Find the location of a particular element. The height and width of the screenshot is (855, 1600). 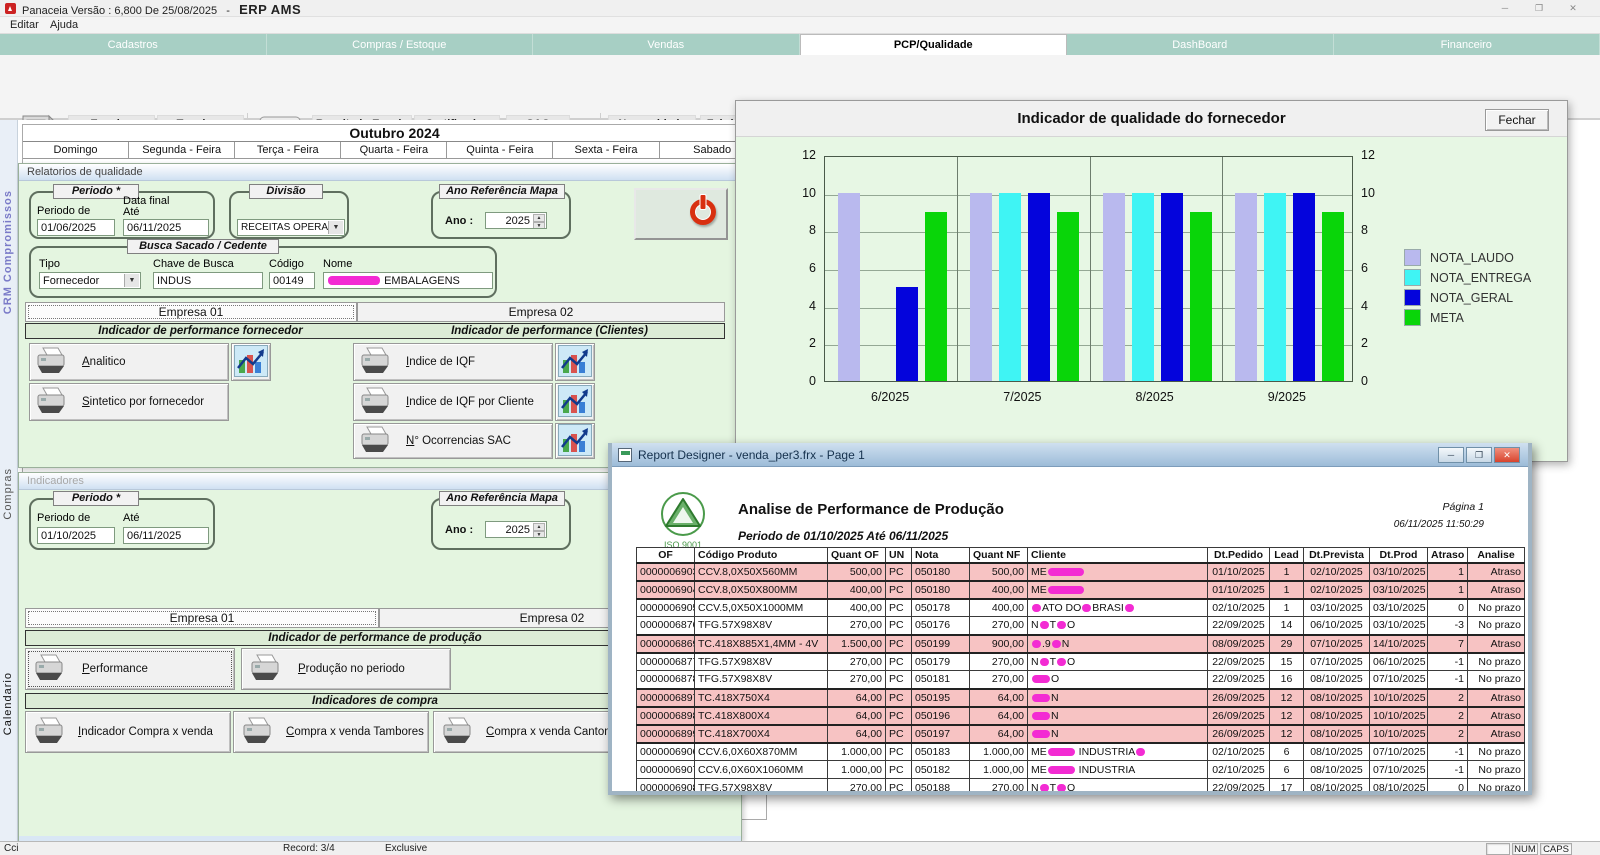

btn-compra-venda-cantoneiras: Compra x venda Cantonei is located at coordinates (533, 732).